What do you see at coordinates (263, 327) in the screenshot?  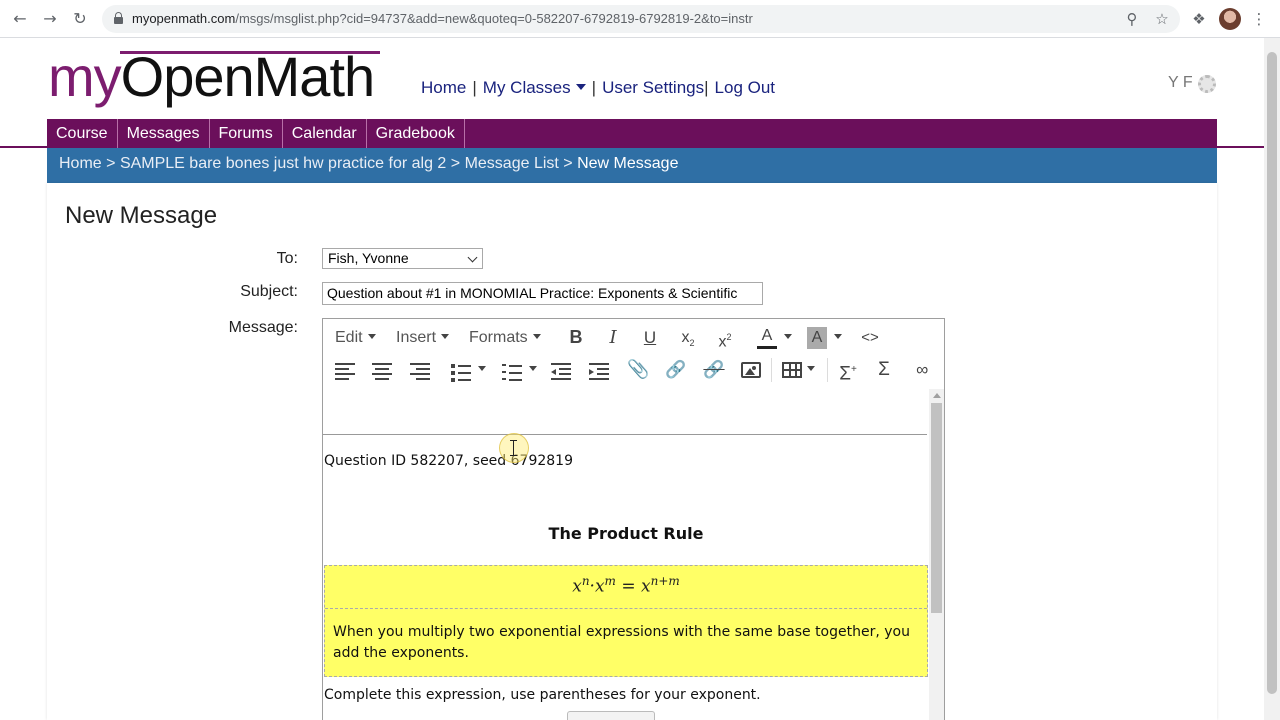 I see `message-label: Message:` at bounding box center [263, 327].